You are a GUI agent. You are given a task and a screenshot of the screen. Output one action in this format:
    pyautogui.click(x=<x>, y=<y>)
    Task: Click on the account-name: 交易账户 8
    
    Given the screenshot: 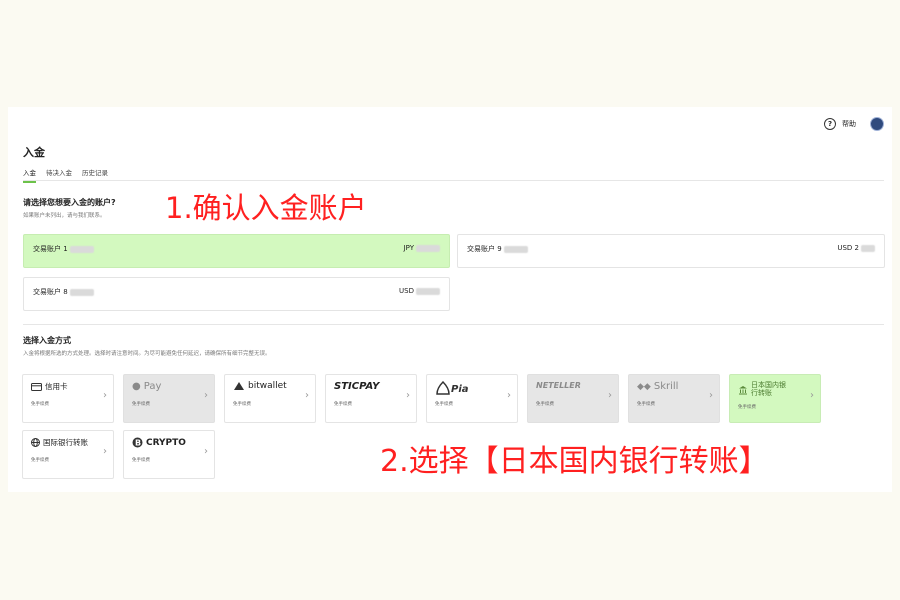 What is the action you would take?
    pyautogui.click(x=50, y=292)
    